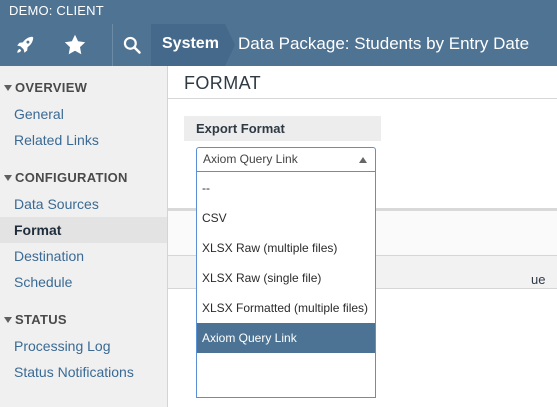 This screenshot has width=557, height=407. What do you see at coordinates (83, 372) in the screenshot?
I see `sidebar-item-status-notifications: Status Notifications` at bounding box center [83, 372].